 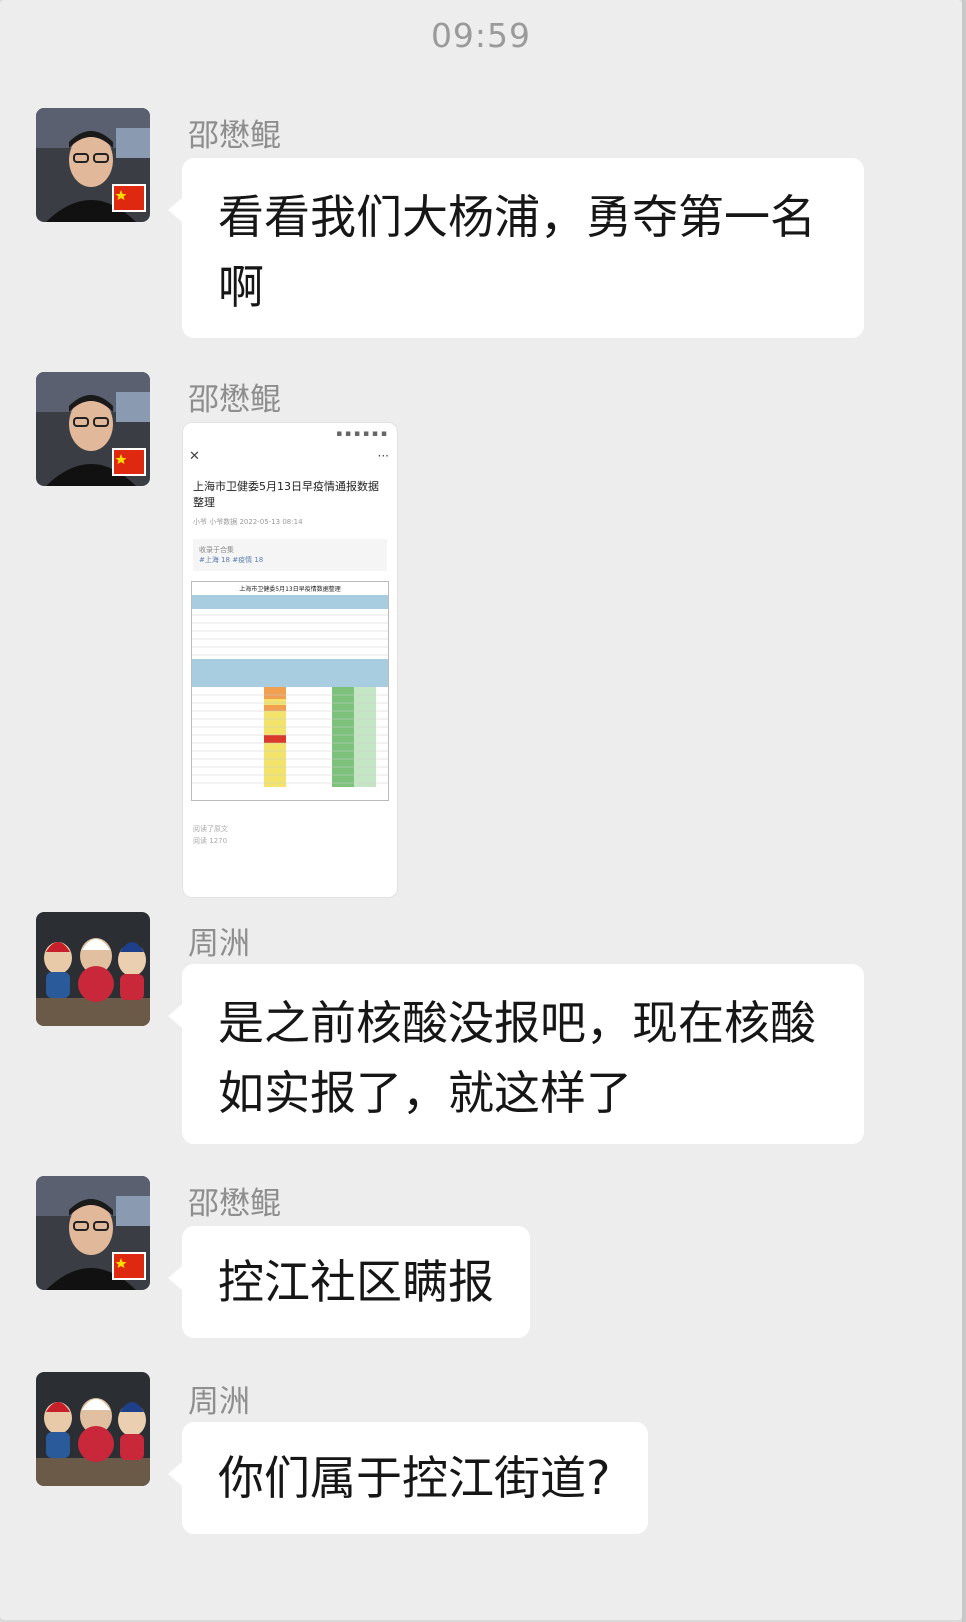 I want to click on message-bubble: 你们属于控江街道?, so click(x=408, y=1478).